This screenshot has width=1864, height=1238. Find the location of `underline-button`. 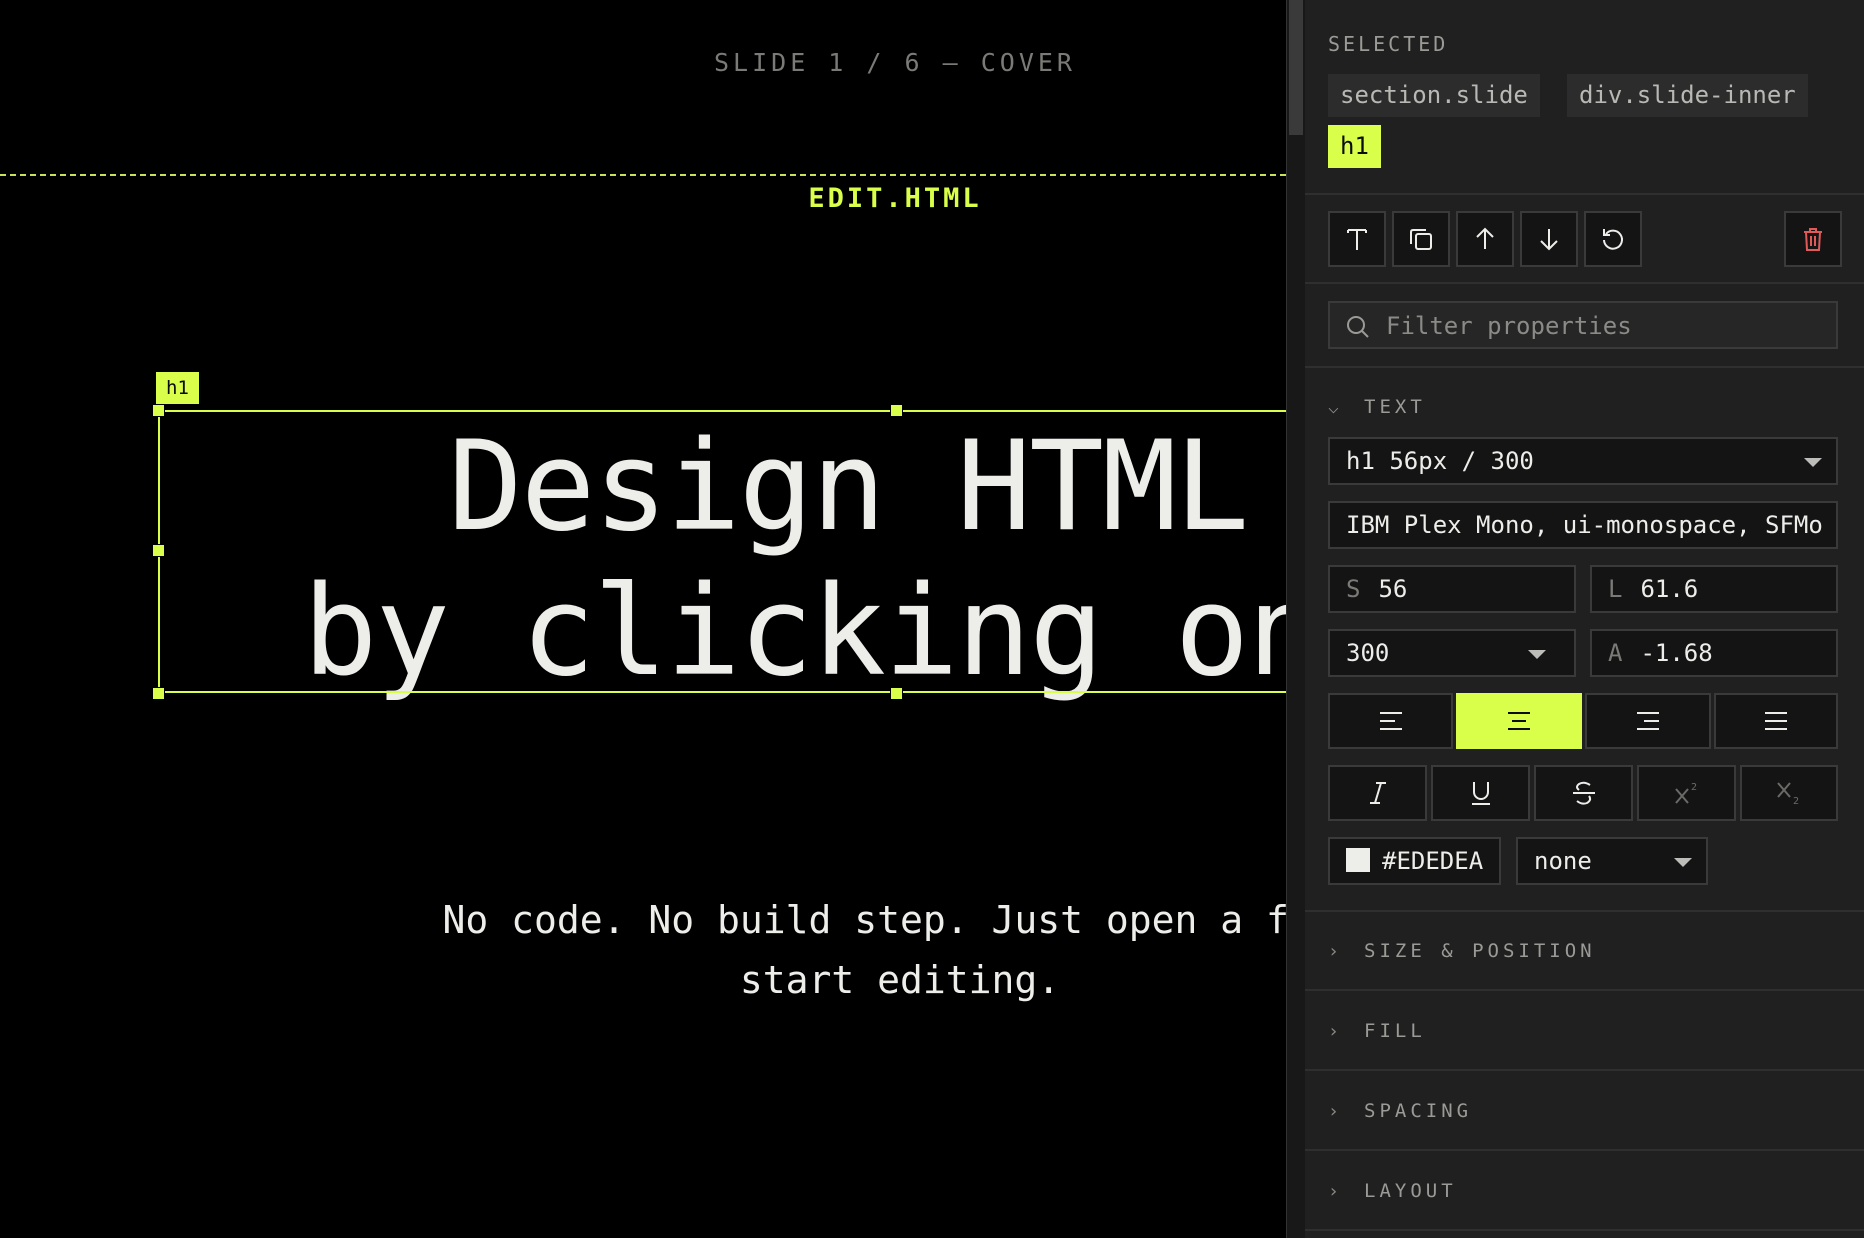

underline-button is located at coordinates (1480, 793).